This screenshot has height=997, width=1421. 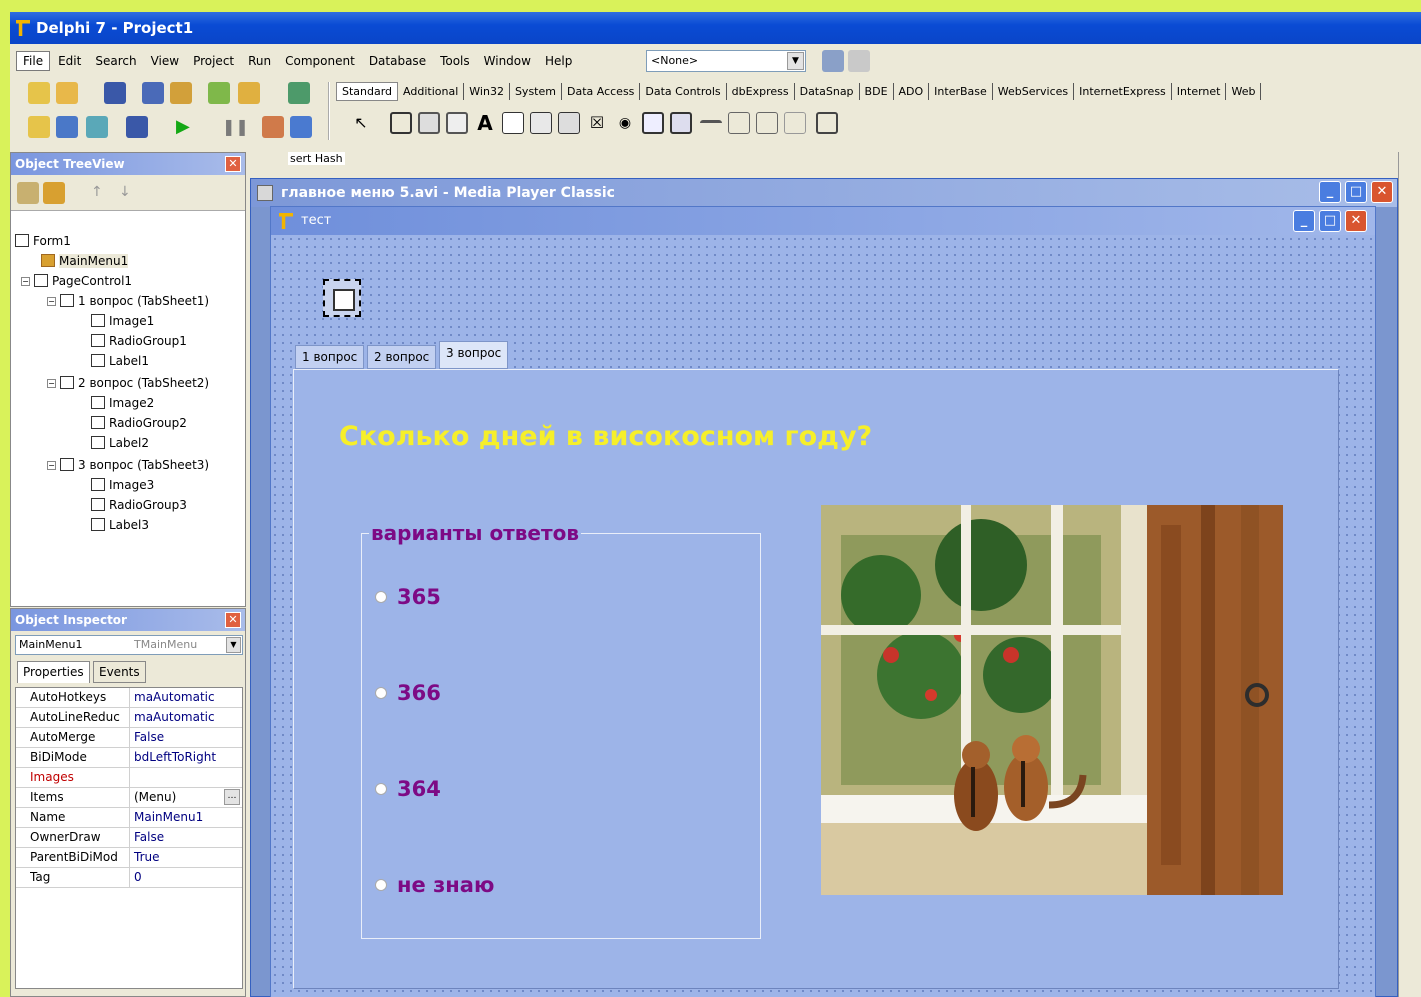 I want to click on step-over-icon, so click(x=301, y=127).